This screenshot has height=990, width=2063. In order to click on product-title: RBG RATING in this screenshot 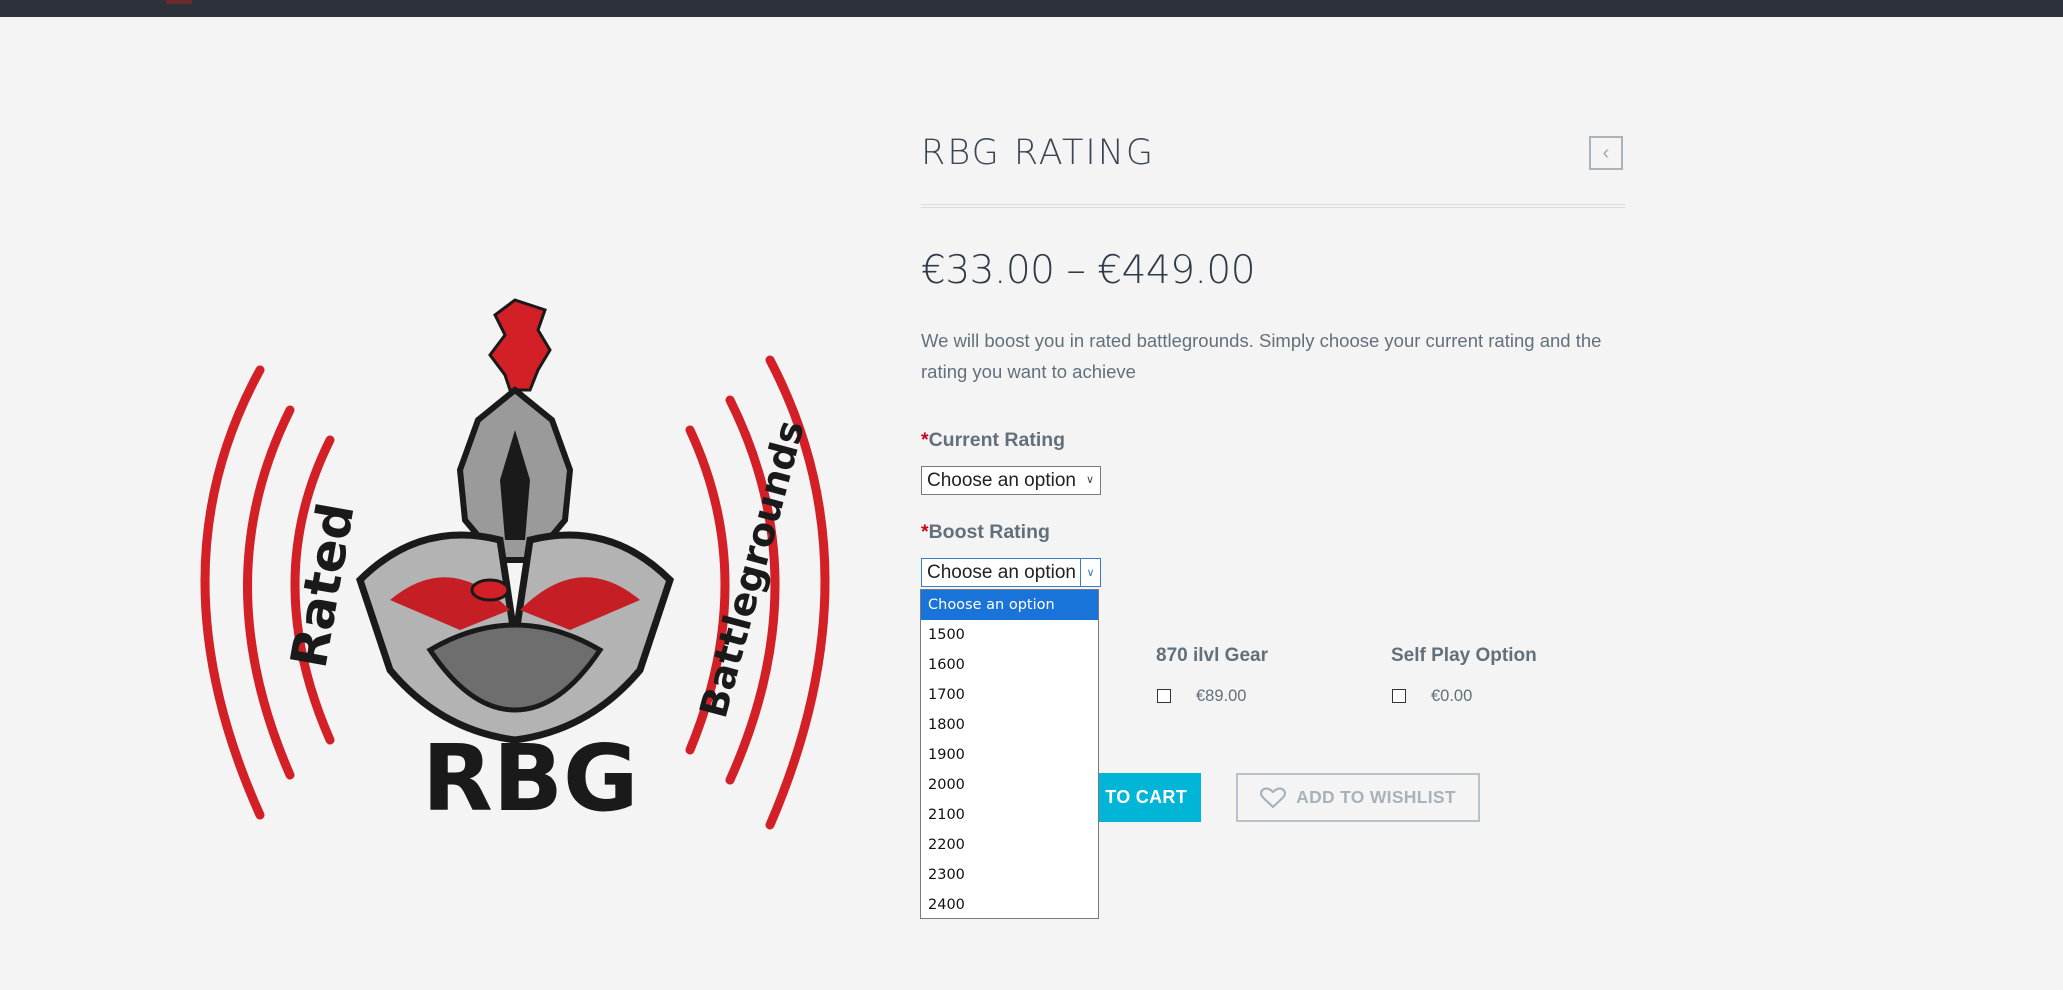, I will do `click(1038, 153)`.